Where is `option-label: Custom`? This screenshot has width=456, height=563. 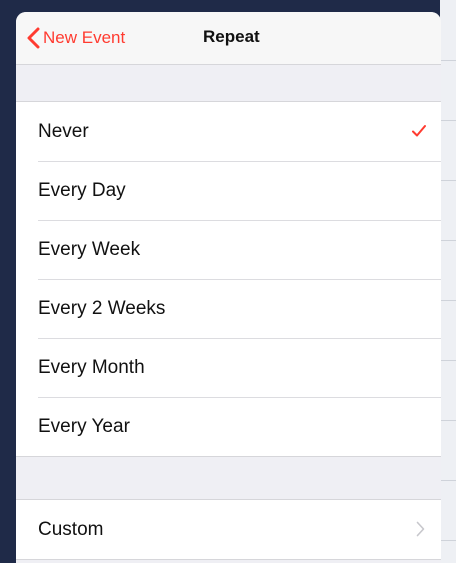
option-label: Custom is located at coordinates (71, 529).